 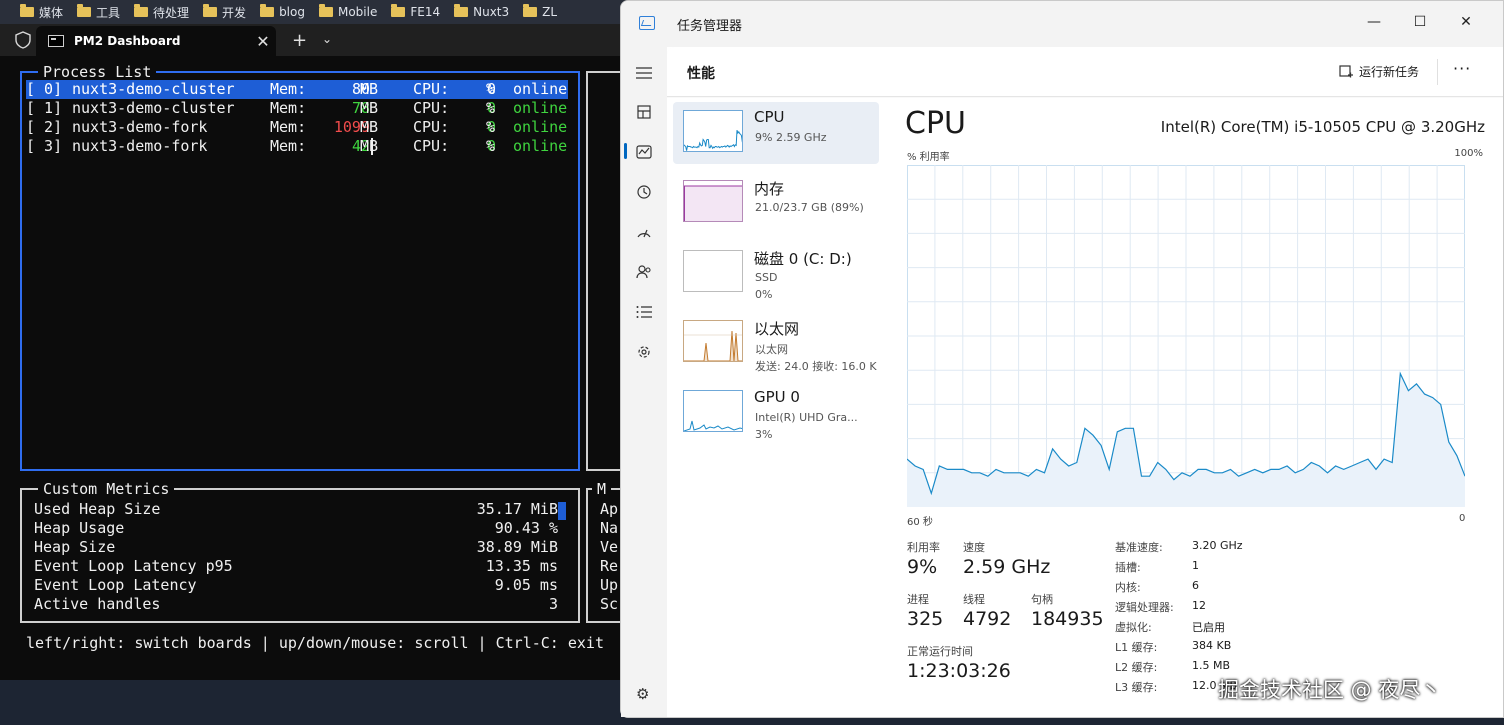 What do you see at coordinates (625, 151) in the screenshot?
I see `active-nav-indicator` at bounding box center [625, 151].